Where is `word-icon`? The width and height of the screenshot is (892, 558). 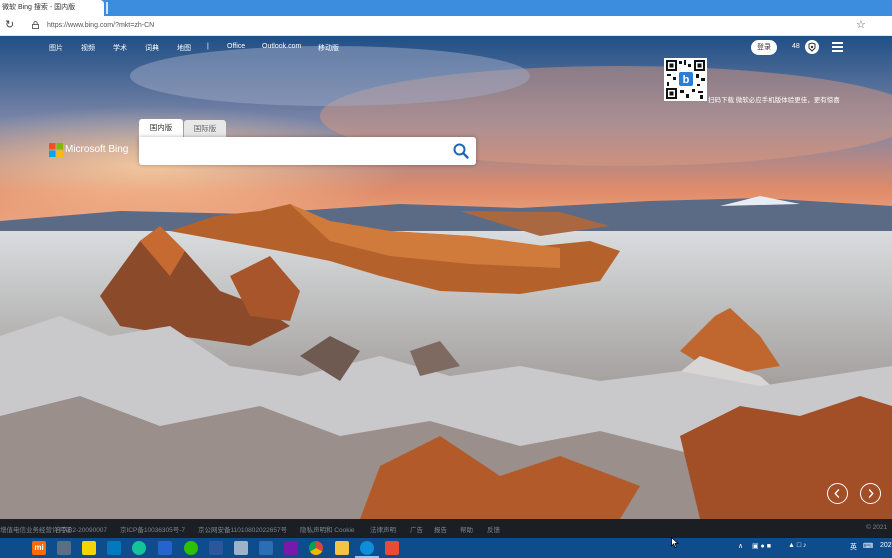
word-icon is located at coordinates (216, 548).